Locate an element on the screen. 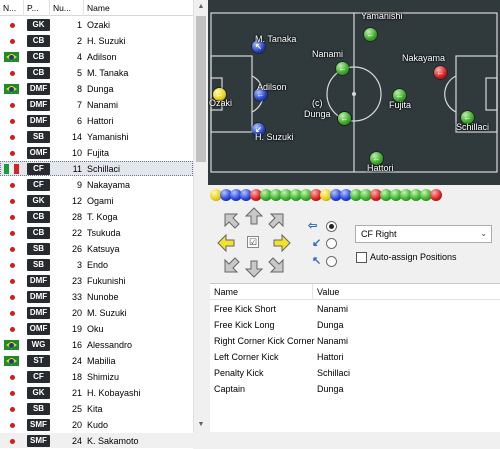  player-row: DMF 23 Fukunishi is located at coordinates (96, 281).